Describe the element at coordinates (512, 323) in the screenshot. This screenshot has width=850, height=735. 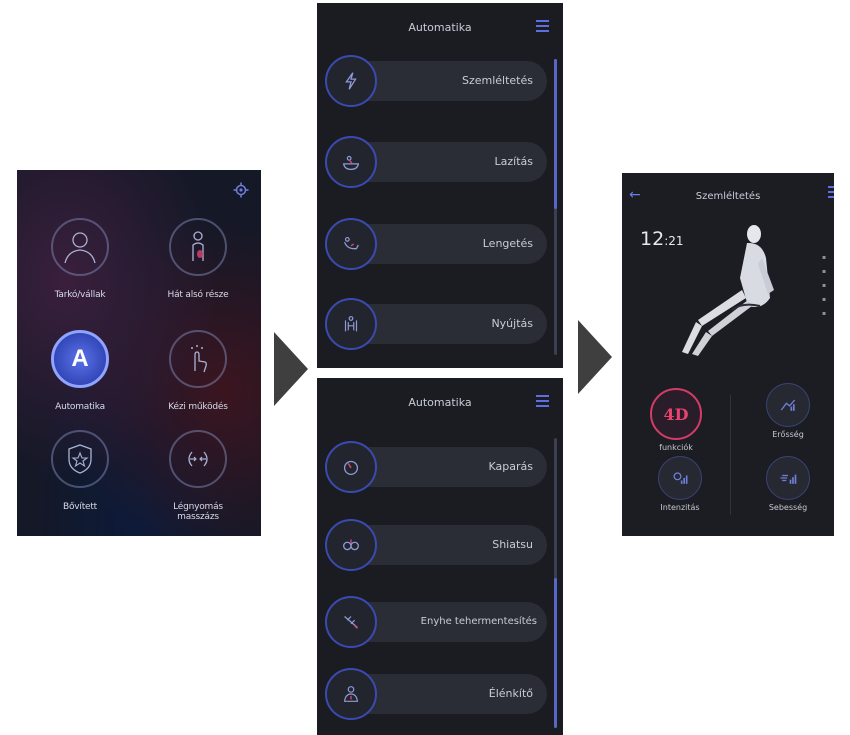
I see `list-item-label: Nyújtás` at that location.